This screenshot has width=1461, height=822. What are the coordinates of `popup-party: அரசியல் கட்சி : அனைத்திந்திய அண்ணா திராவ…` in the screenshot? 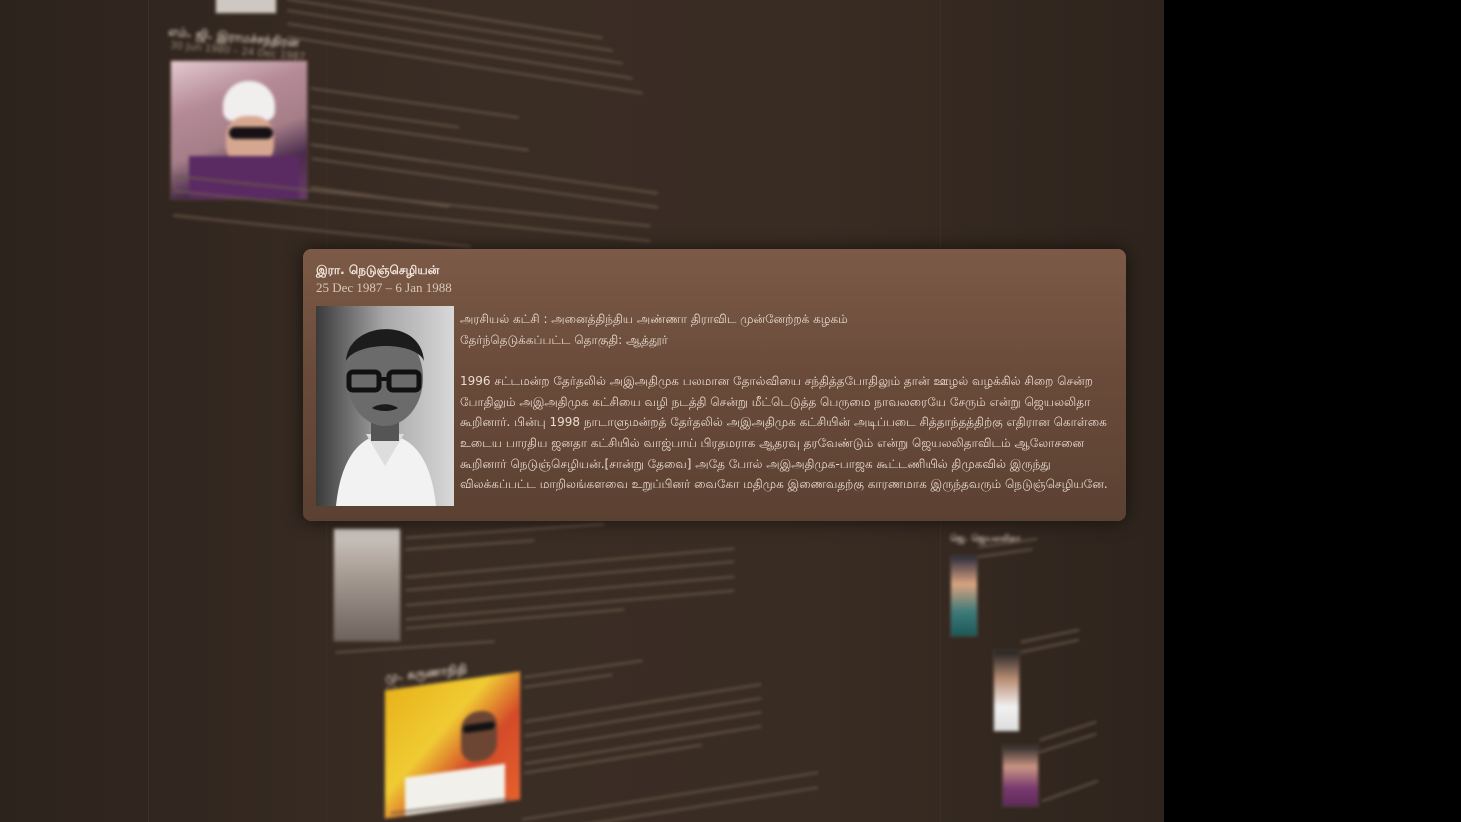 It's located at (654, 319).